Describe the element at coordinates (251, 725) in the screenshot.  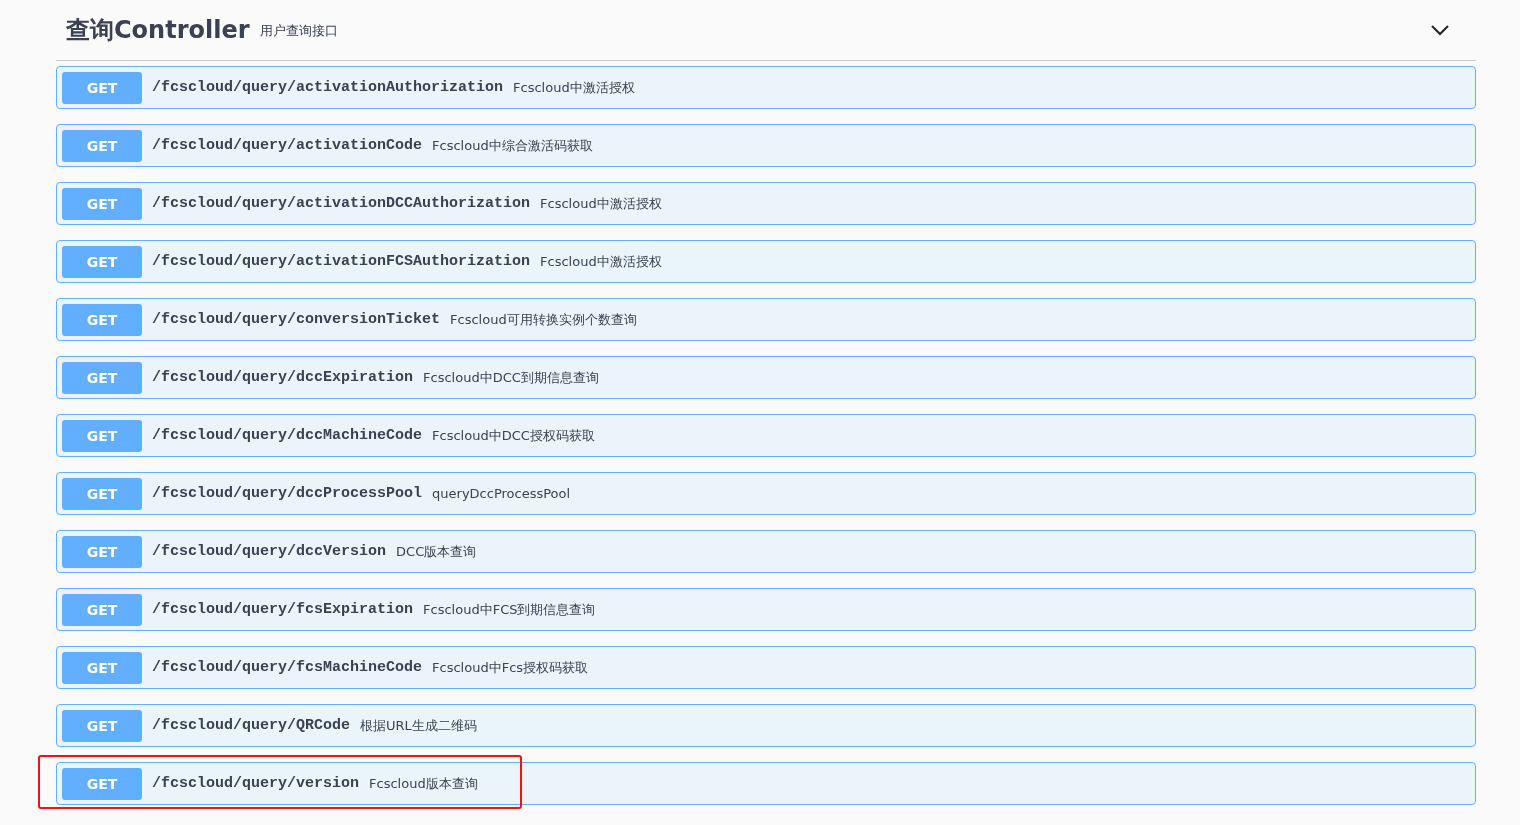
I see `endpoint-path: /fcscloud/query/QRCode` at that location.